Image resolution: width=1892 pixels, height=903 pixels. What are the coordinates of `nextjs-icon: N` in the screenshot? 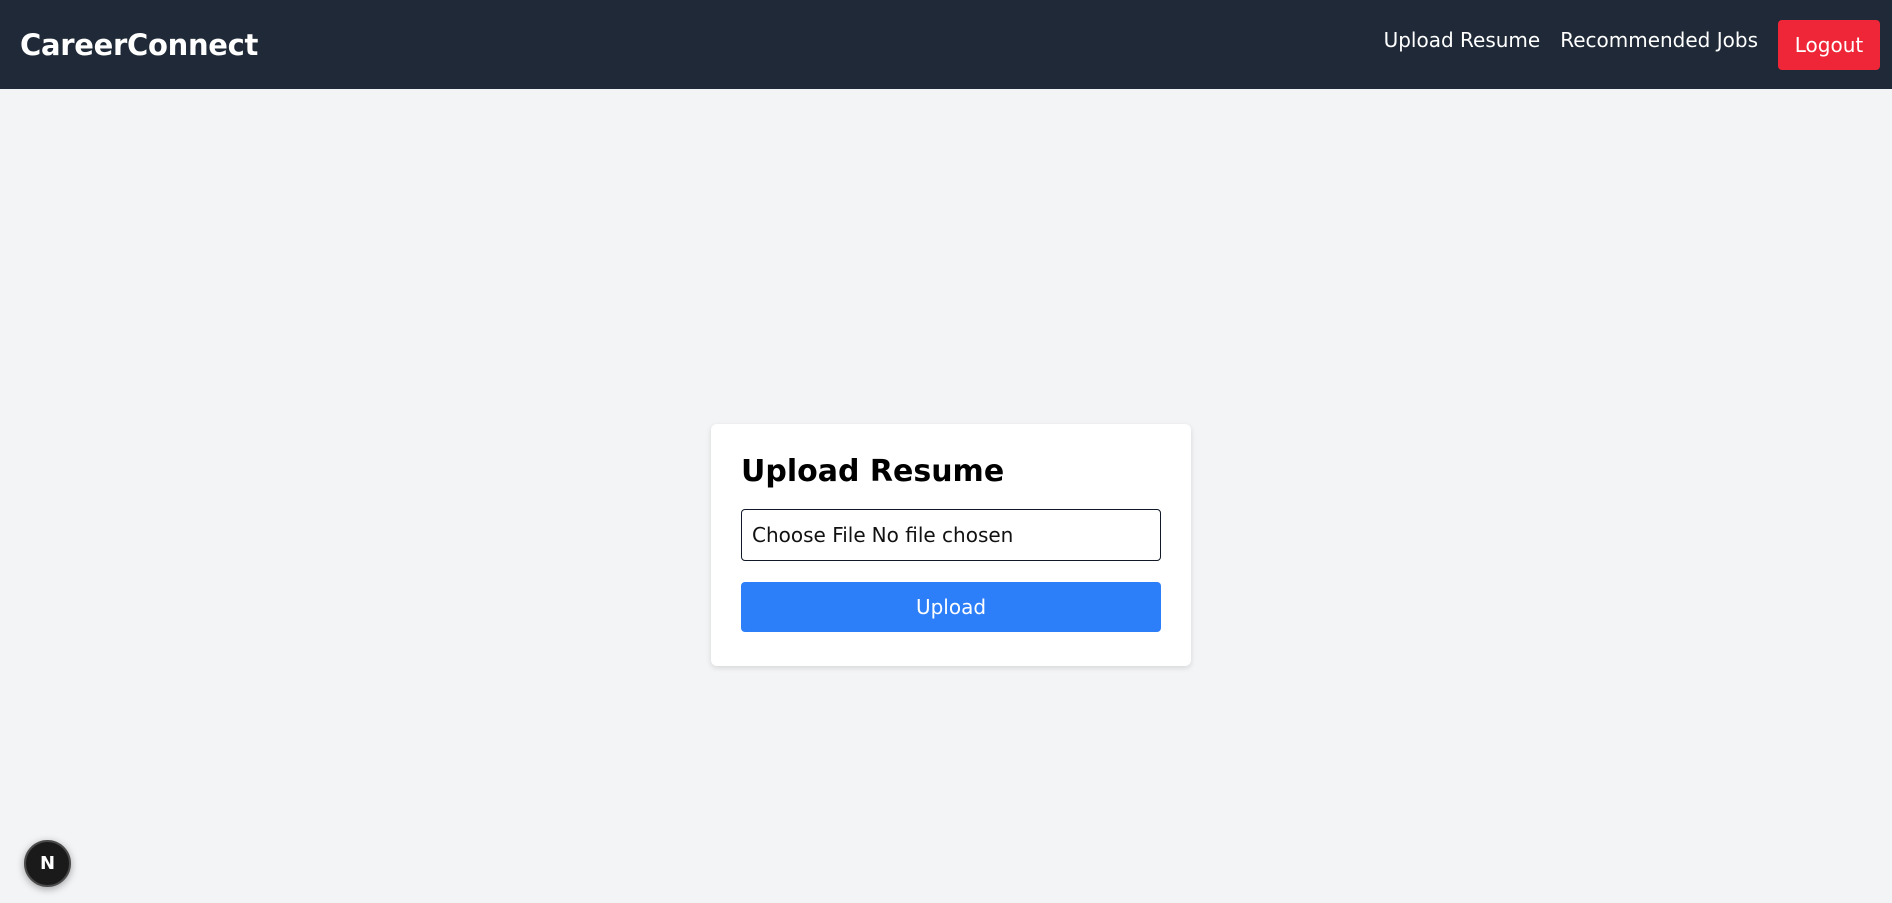 It's located at (47, 863).